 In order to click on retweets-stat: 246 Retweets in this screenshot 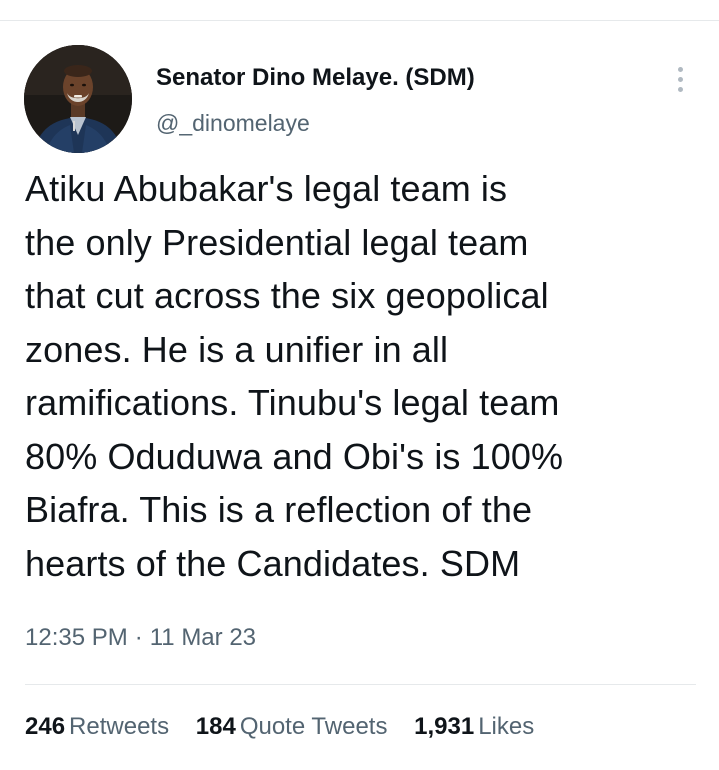, I will do `click(97, 727)`.